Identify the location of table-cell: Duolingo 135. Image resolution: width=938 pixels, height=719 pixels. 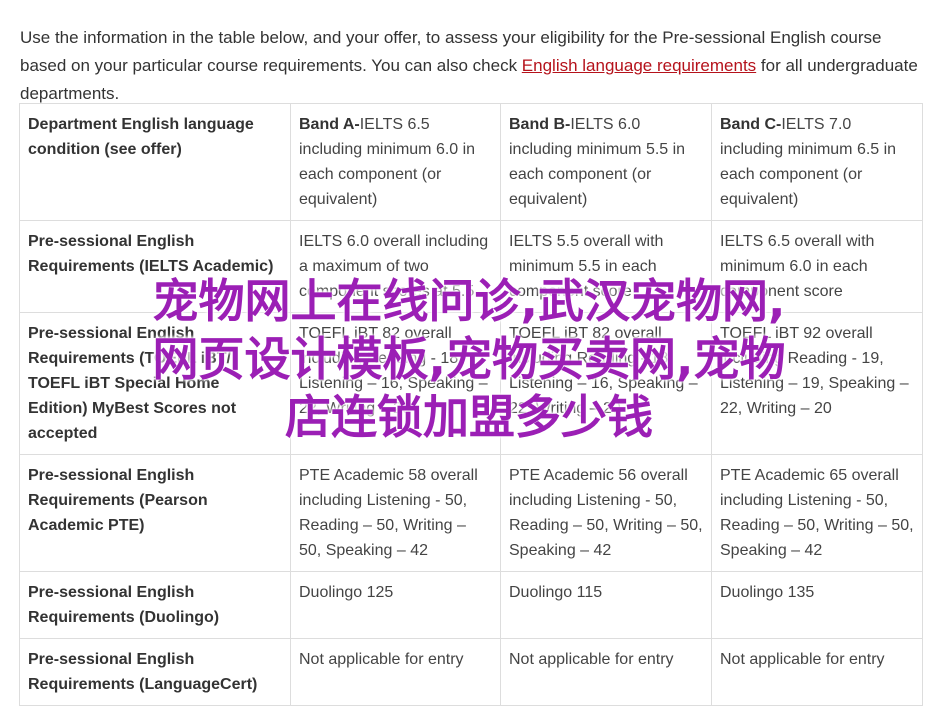
(817, 605).